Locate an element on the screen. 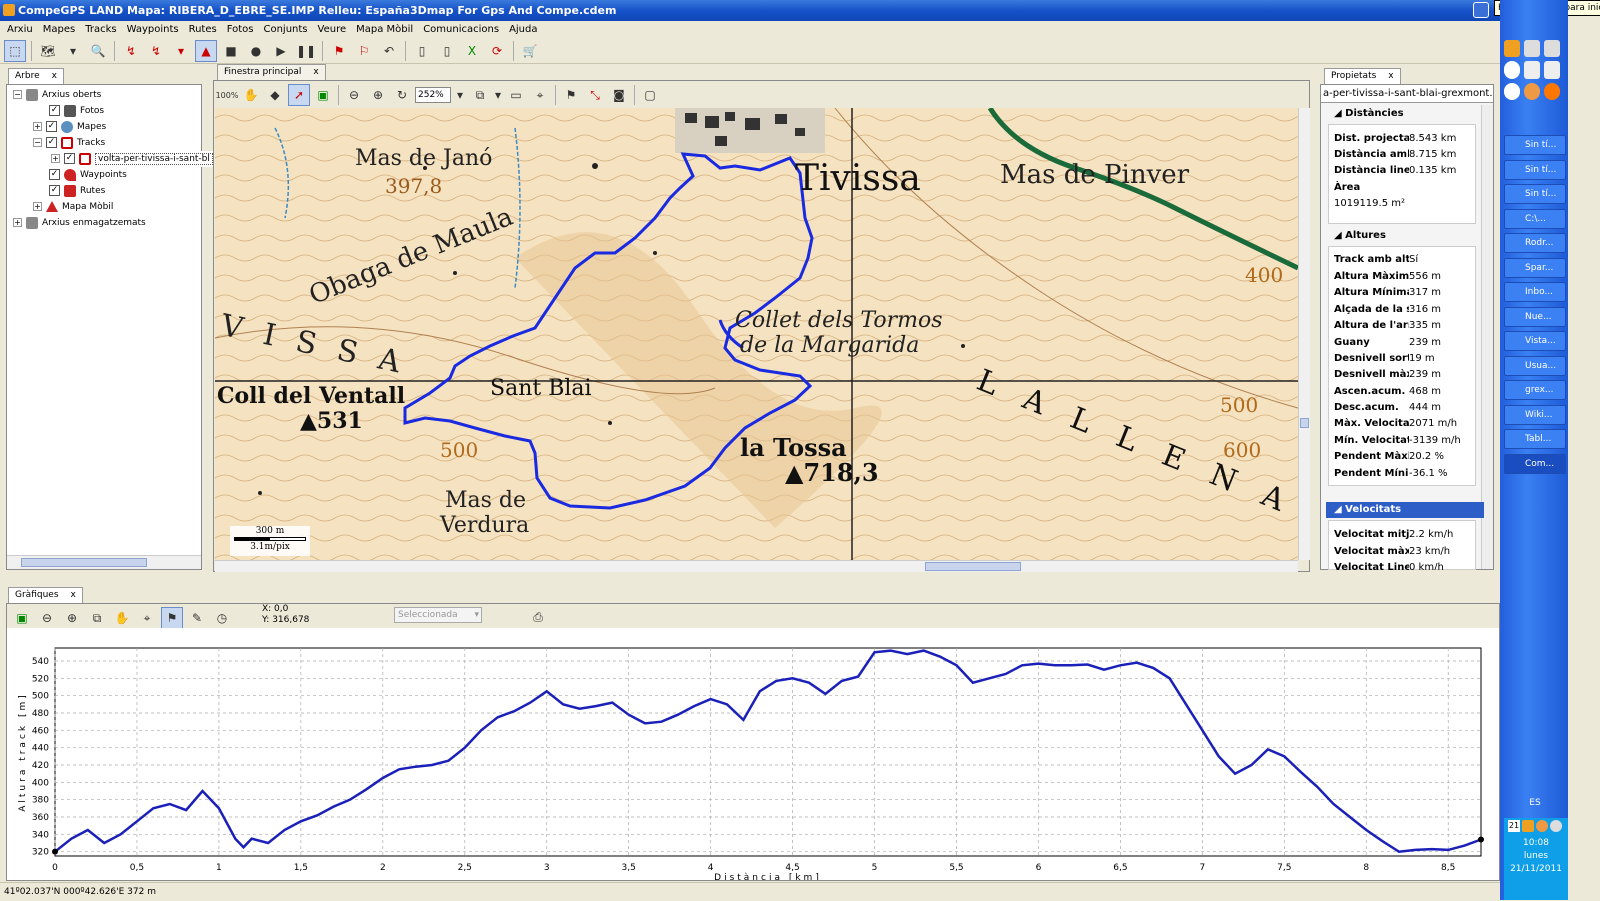 The image size is (1600, 901). calendar-icon: 21 is located at coordinates (1514, 826).